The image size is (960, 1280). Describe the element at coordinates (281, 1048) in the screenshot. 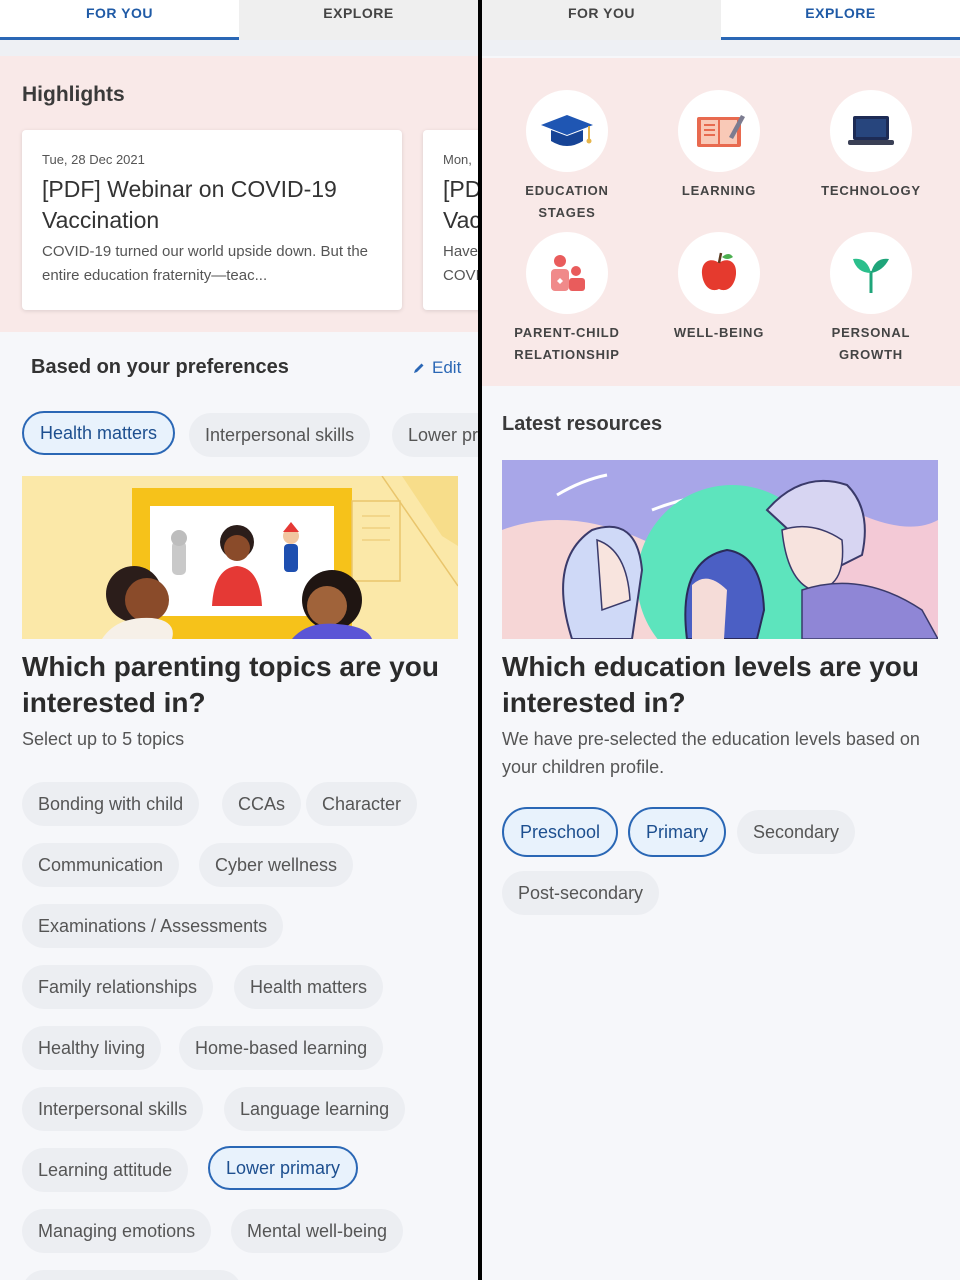

I see `topic-chip: Home-based learning` at that location.